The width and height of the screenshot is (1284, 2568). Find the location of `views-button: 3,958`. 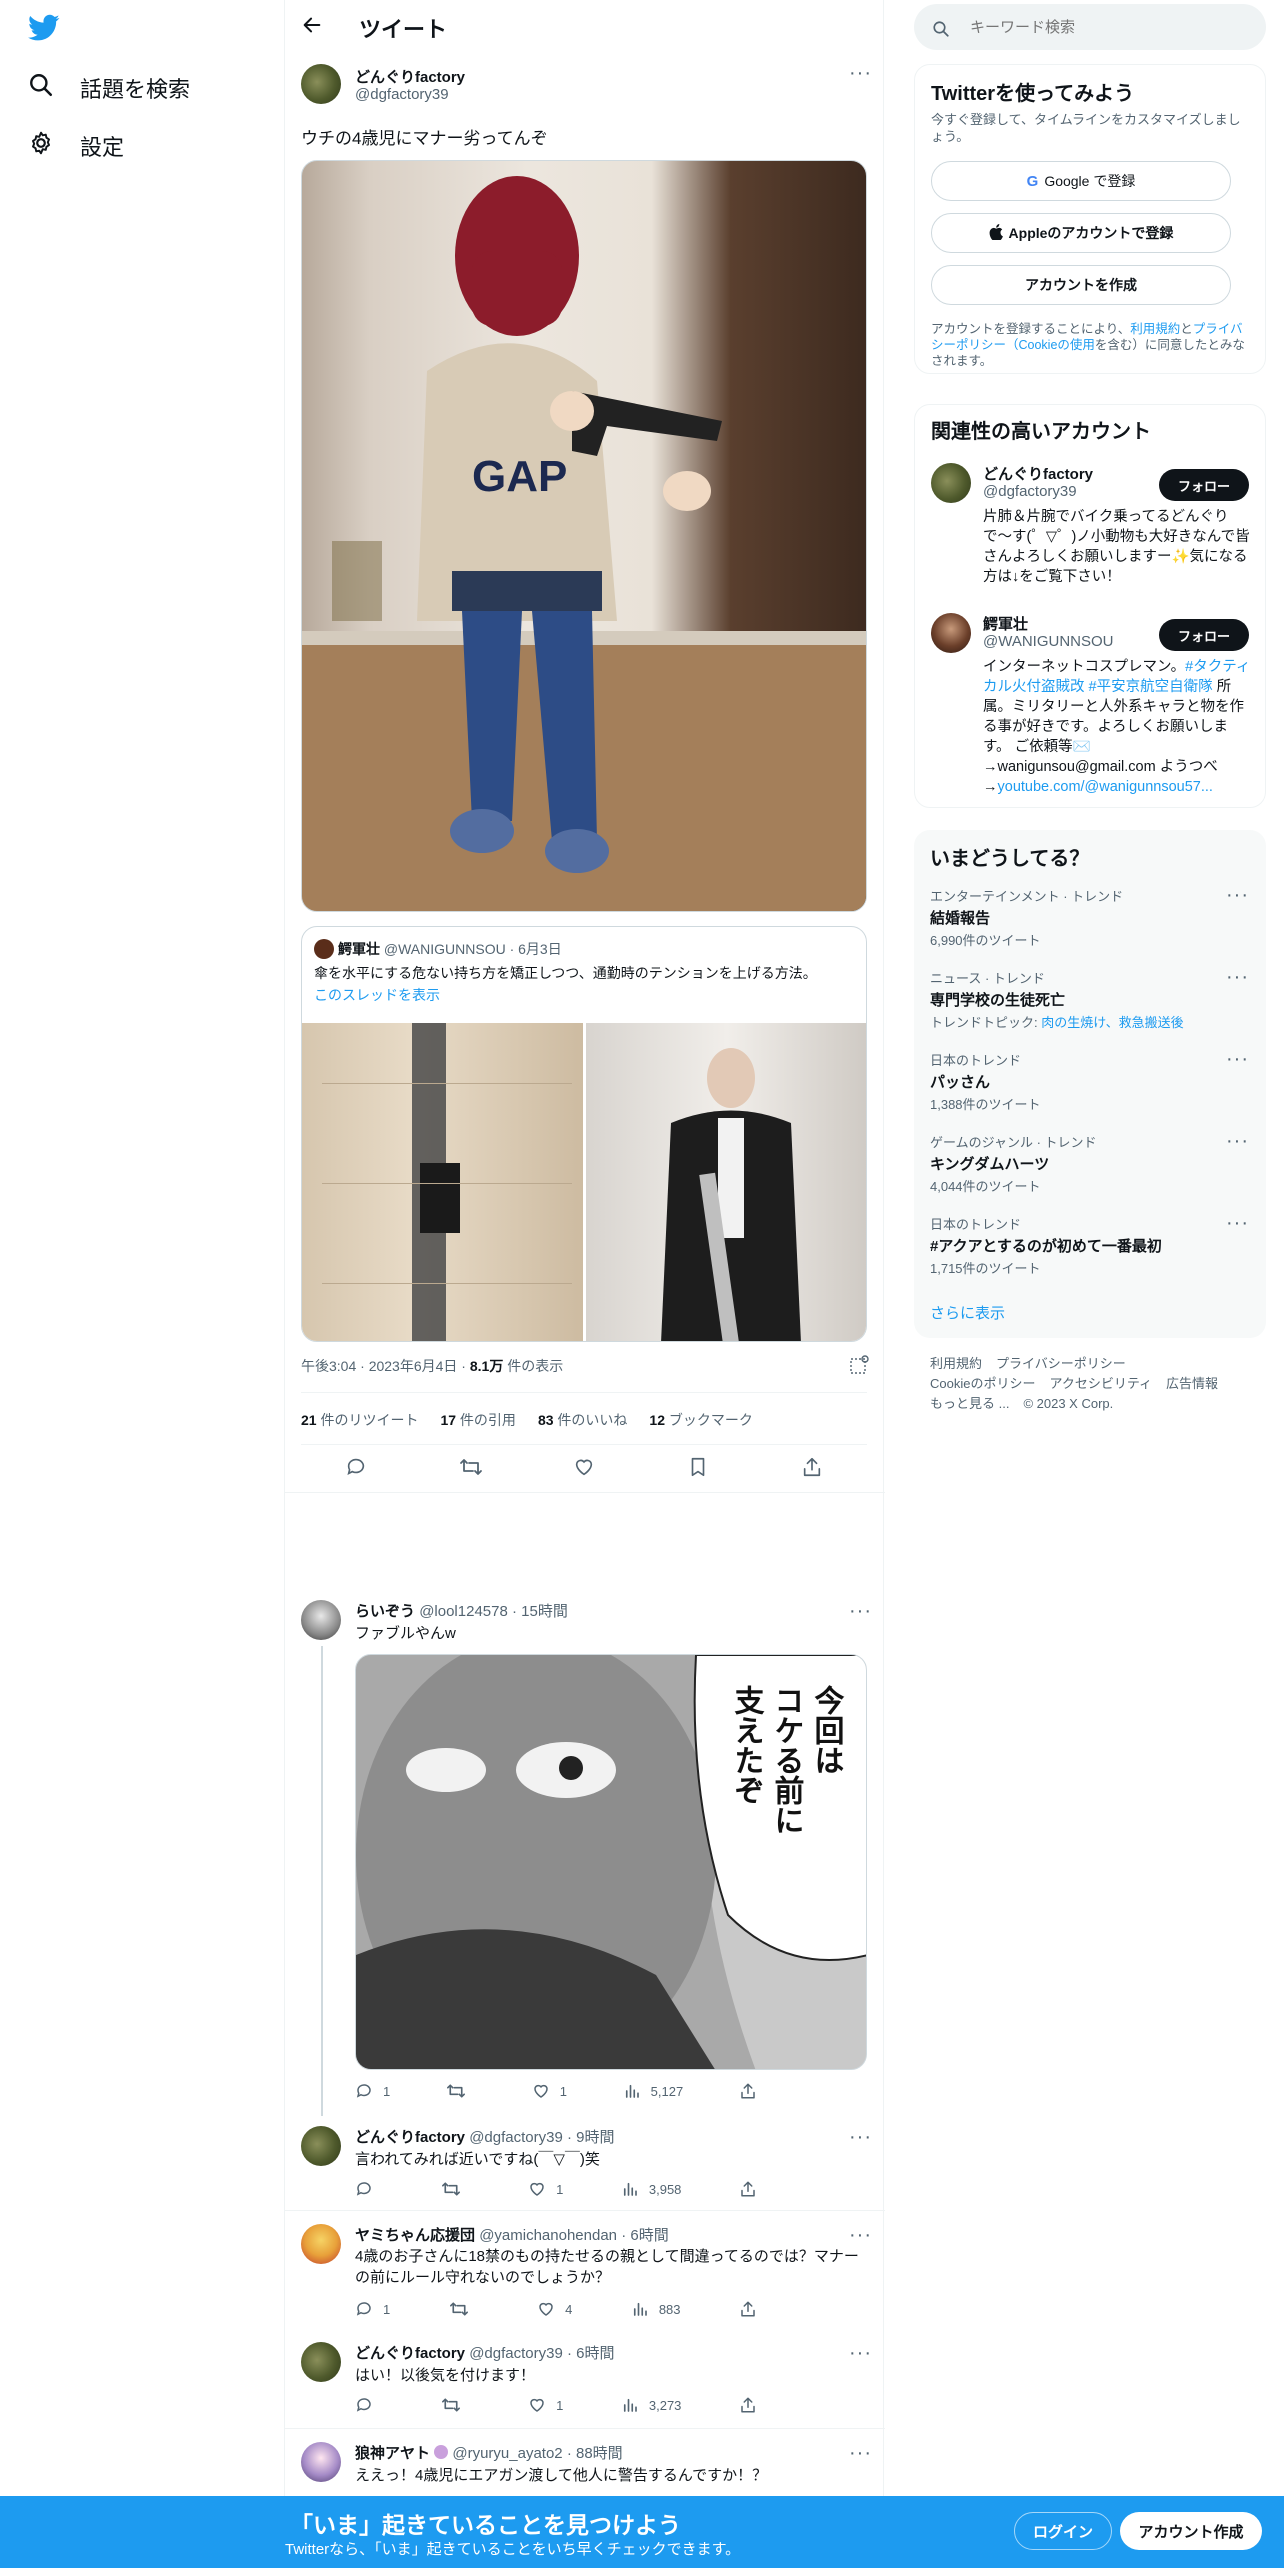

views-button: 3,958 is located at coordinates (651, 2189).